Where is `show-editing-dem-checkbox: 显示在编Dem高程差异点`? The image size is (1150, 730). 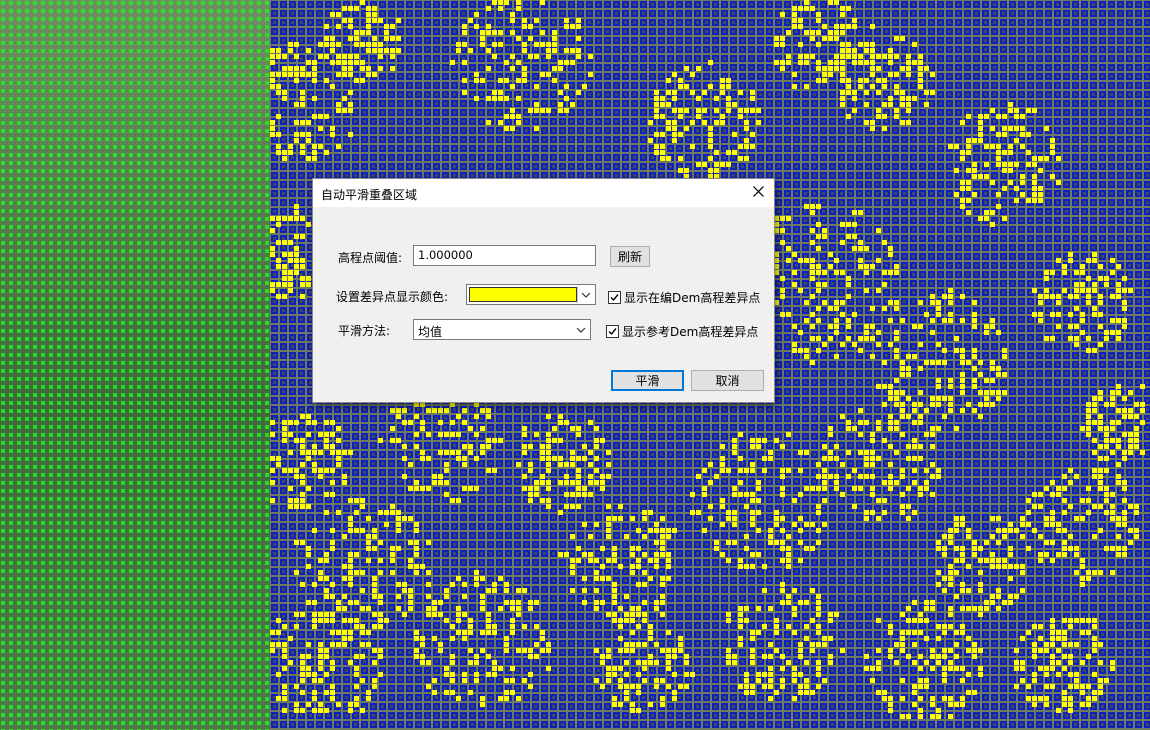 show-editing-dem-checkbox: 显示在编Dem高程差异点 is located at coordinates (684, 297).